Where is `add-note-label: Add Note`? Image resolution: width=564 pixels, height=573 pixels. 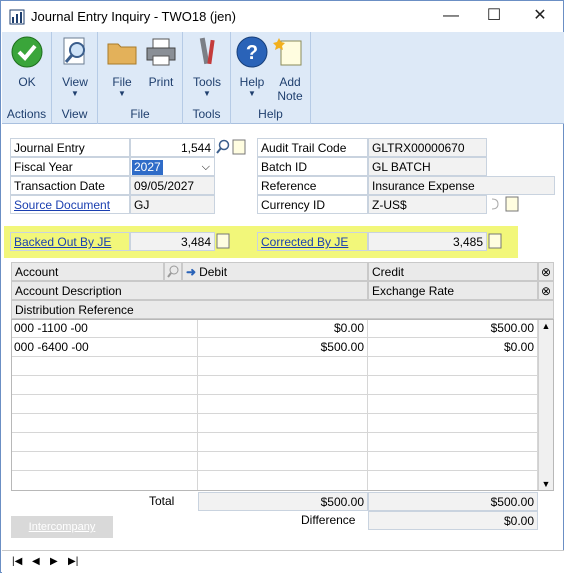
add-note-label: Add Note is located at coordinates (290, 89).